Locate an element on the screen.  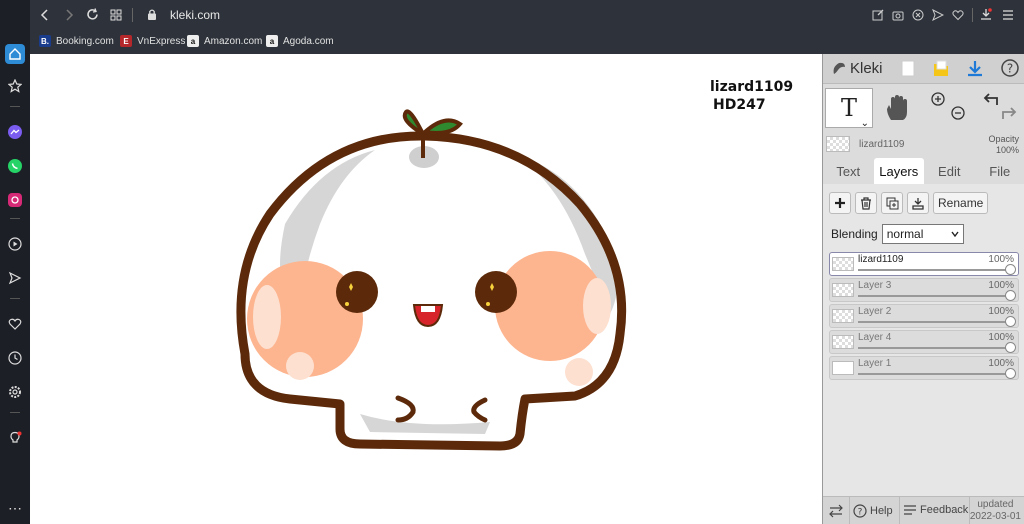
more-icon: ⋯ is located at coordinates (15, 508).